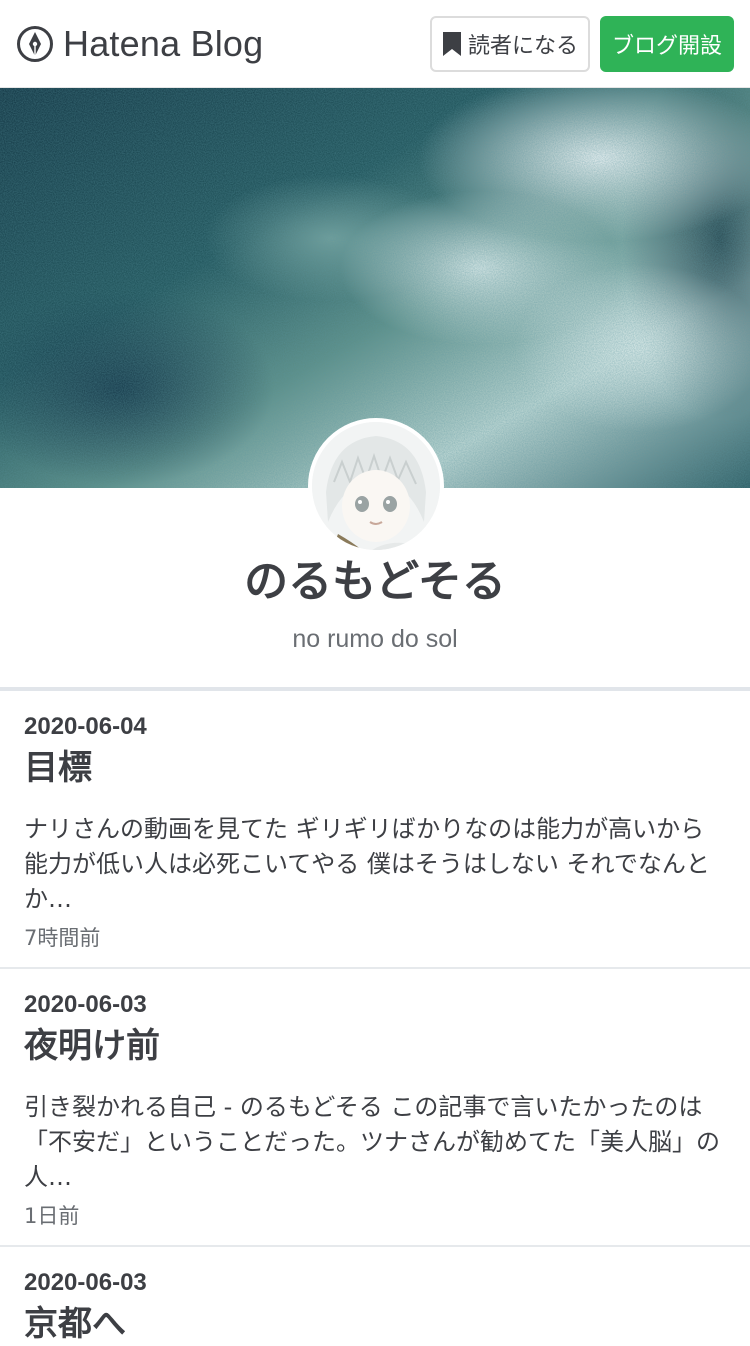  Describe the element at coordinates (375, 582) in the screenshot. I see `blog-title: のるもどそる` at that location.